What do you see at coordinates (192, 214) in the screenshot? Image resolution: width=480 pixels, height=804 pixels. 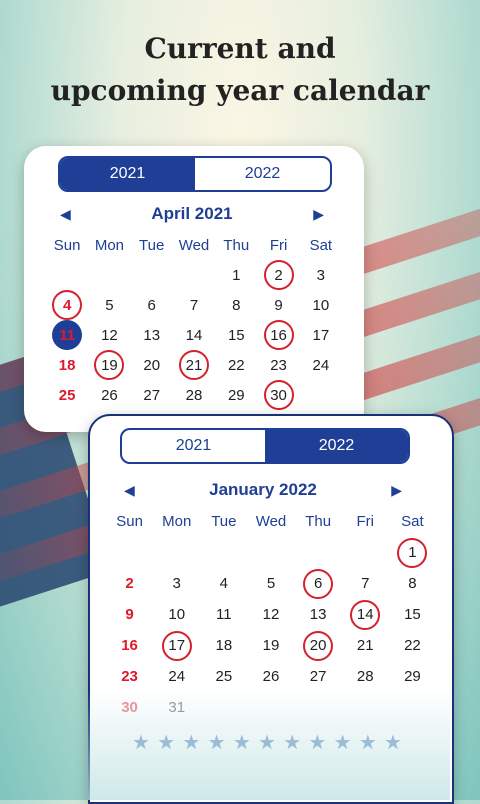 I see `month-nav: ◀ April 2021 ▶` at bounding box center [192, 214].